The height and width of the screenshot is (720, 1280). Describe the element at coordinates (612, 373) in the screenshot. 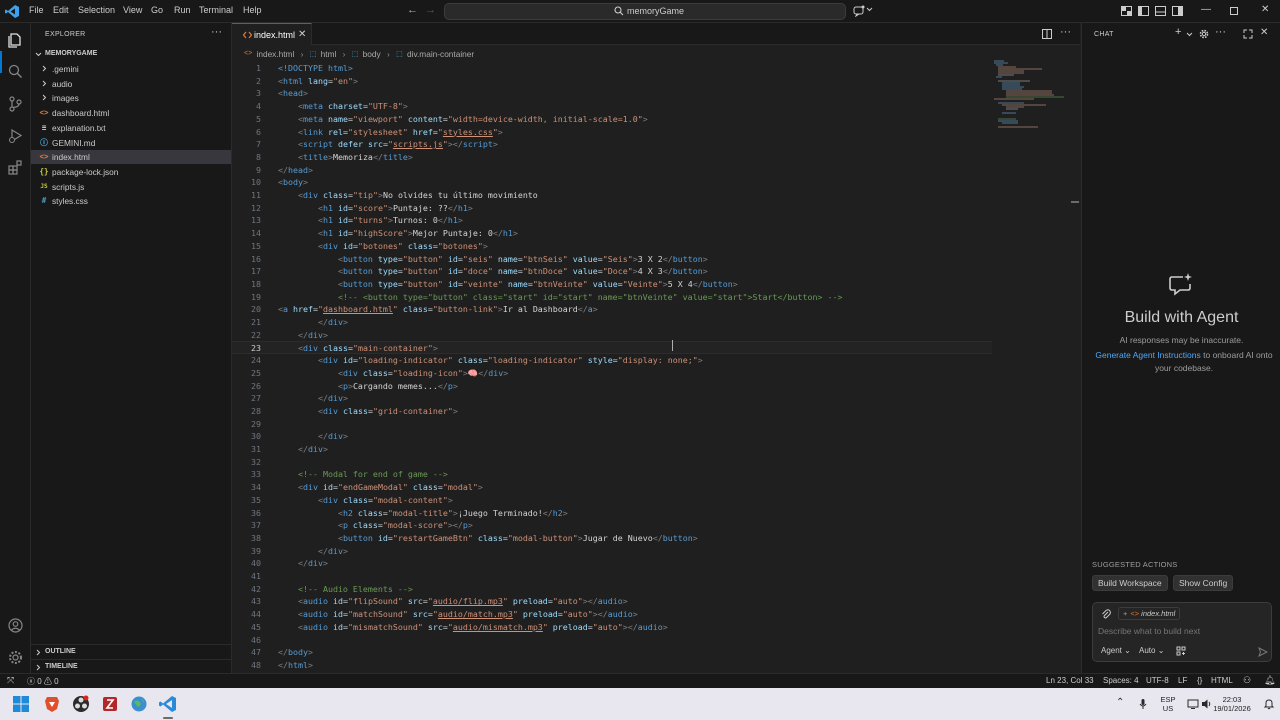

I see `code-line: 25 <div class="loading-icon">🧠</div>` at that location.